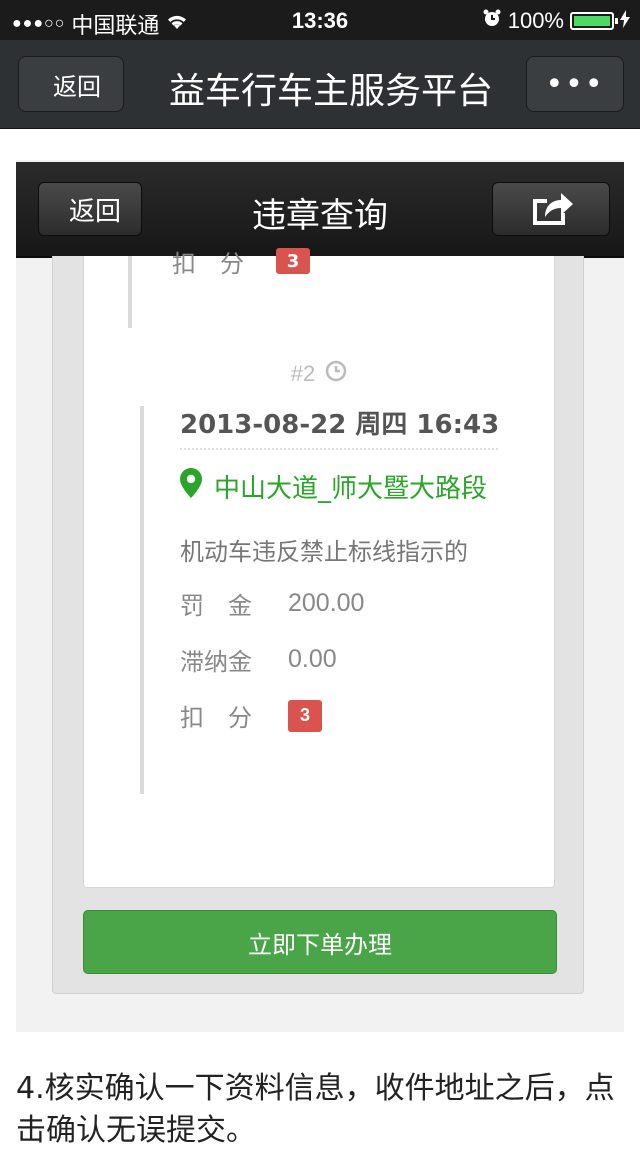 The image size is (640, 1152). I want to click on fine-value: 200.00, so click(326, 603).